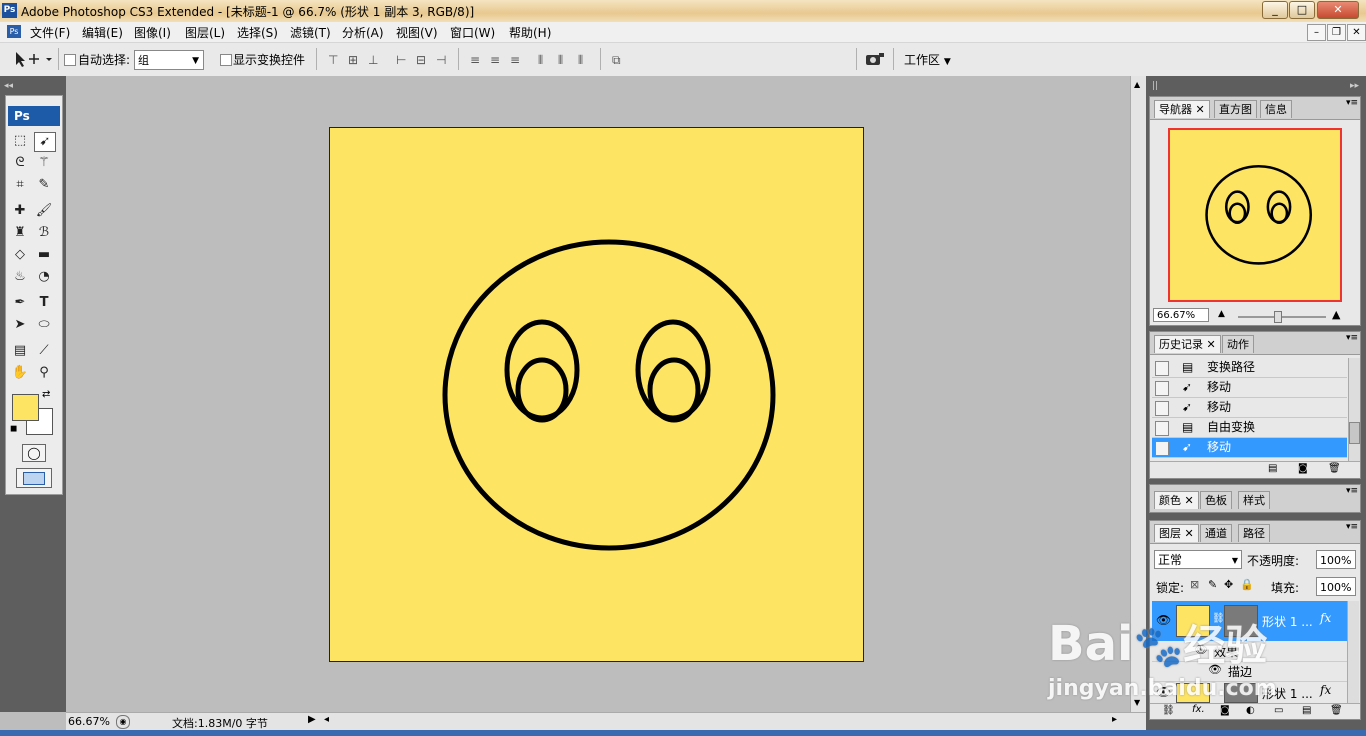  I want to click on align-hcenter-icon: ⊟, so click(421, 60).